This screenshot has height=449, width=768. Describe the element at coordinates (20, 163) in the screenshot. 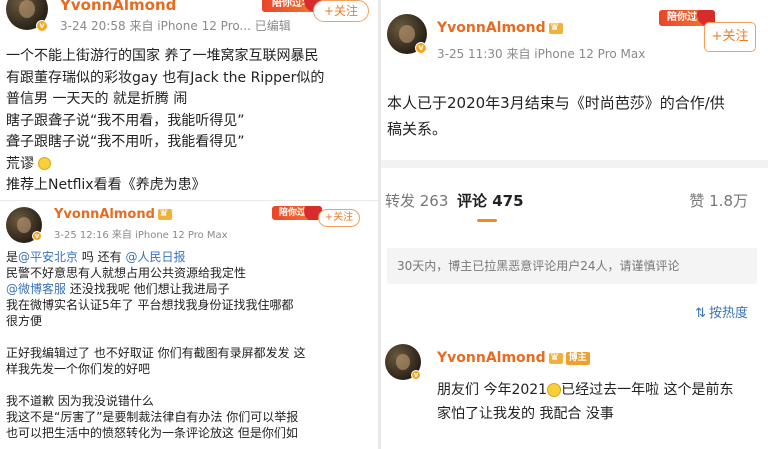

I see `post-line-text: 荒谬` at that location.